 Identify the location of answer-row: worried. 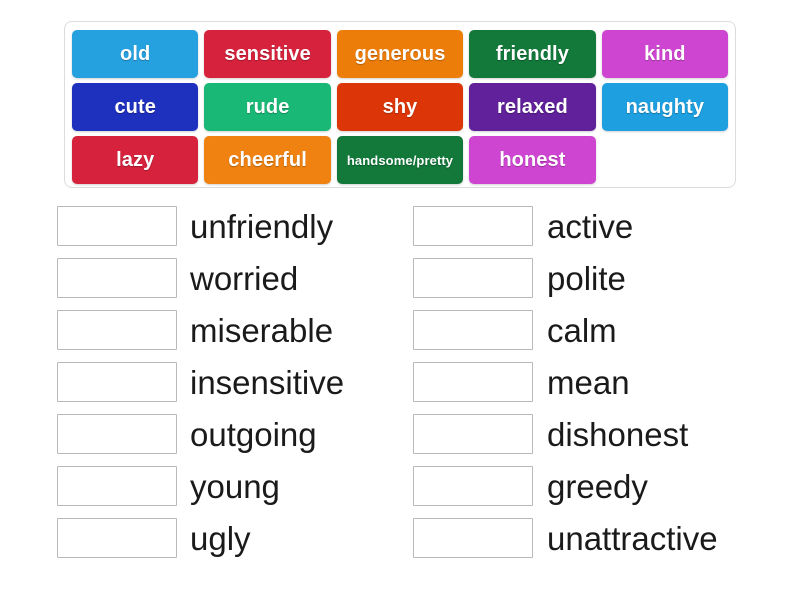
(200, 278).